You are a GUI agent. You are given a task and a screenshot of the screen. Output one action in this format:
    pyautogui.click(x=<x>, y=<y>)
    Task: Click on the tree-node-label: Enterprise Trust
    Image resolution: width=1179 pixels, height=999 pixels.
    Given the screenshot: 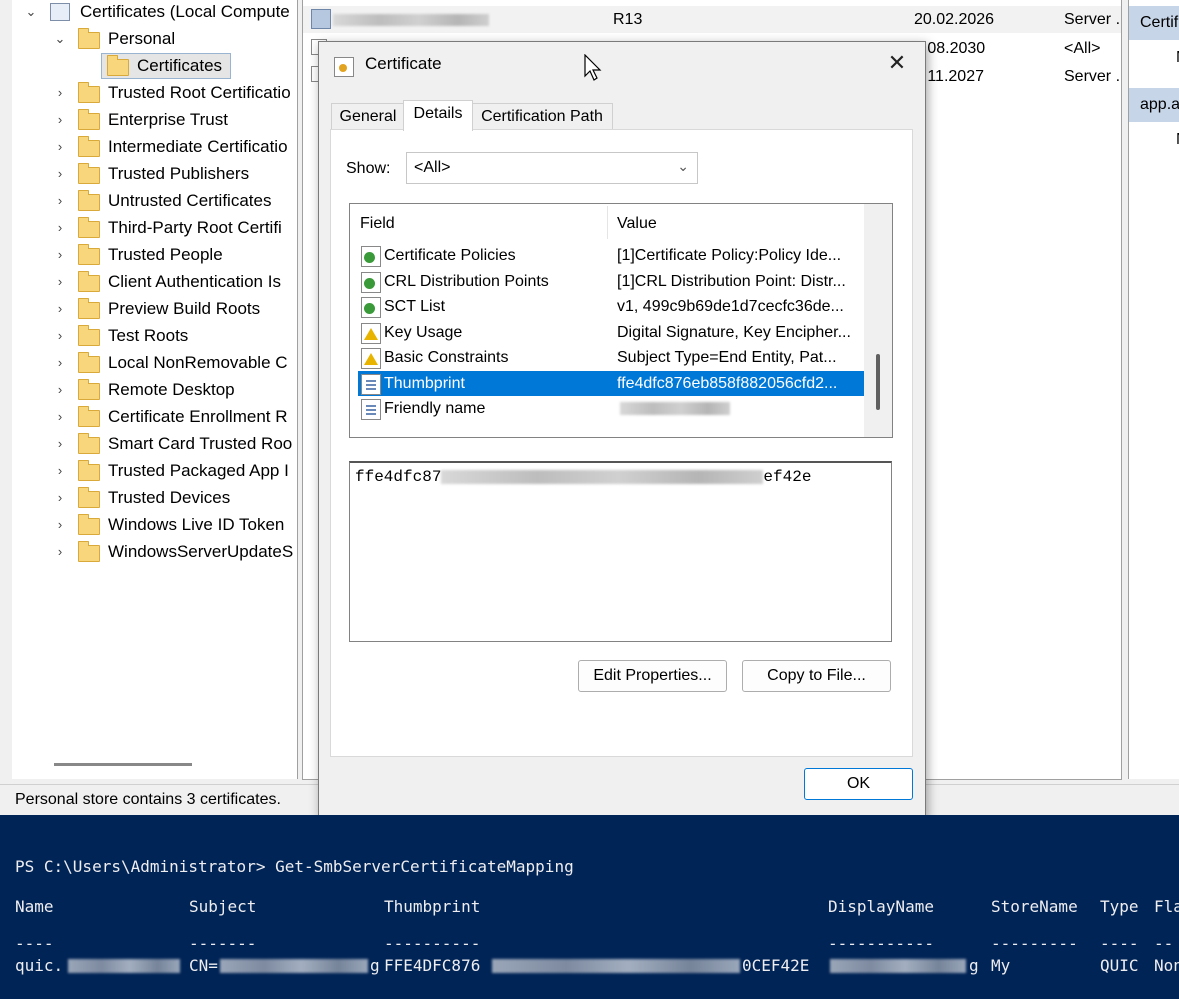 What is the action you would take?
    pyautogui.click(x=168, y=119)
    